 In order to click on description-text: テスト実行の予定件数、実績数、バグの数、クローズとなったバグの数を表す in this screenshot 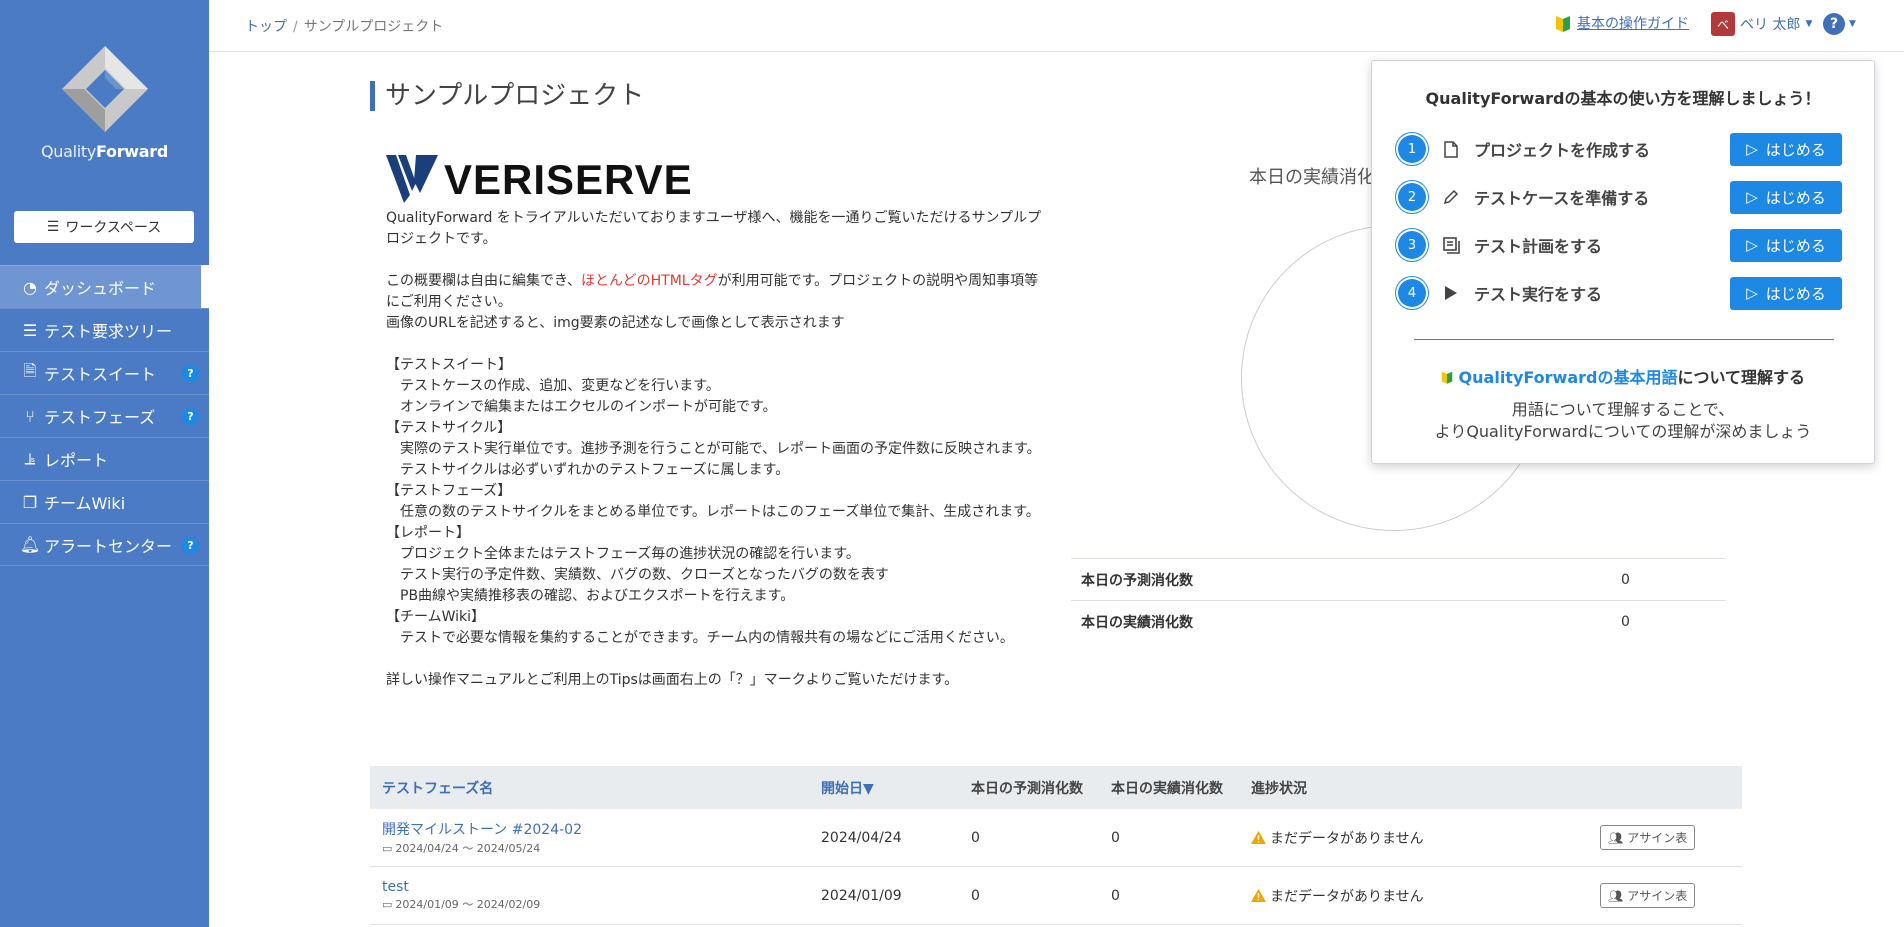, I will do `click(637, 575)`.